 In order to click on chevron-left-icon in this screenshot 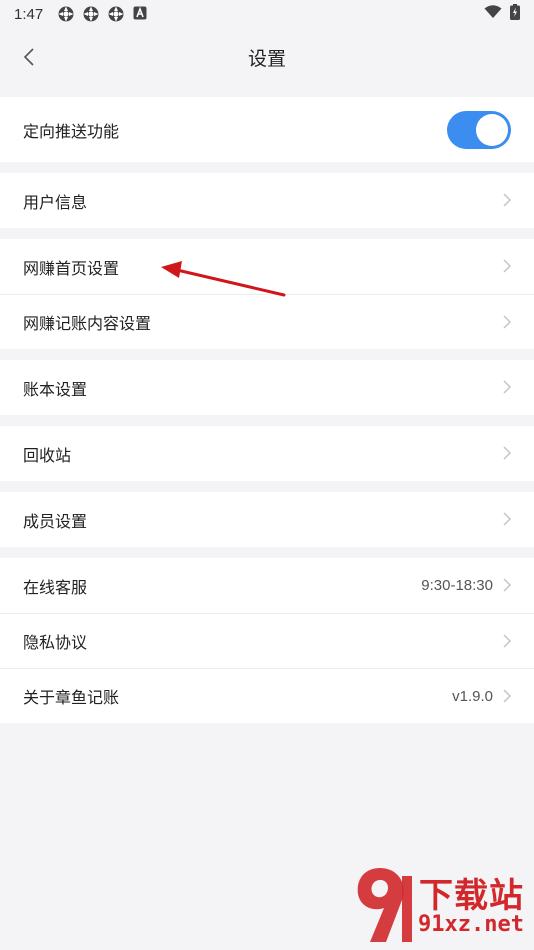, I will do `click(28, 57)`.